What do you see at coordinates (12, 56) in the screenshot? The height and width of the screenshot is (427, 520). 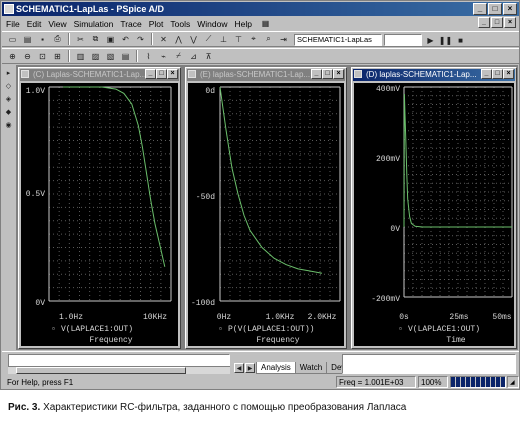 I see `zoom-in-icon: ⊕` at bounding box center [12, 56].